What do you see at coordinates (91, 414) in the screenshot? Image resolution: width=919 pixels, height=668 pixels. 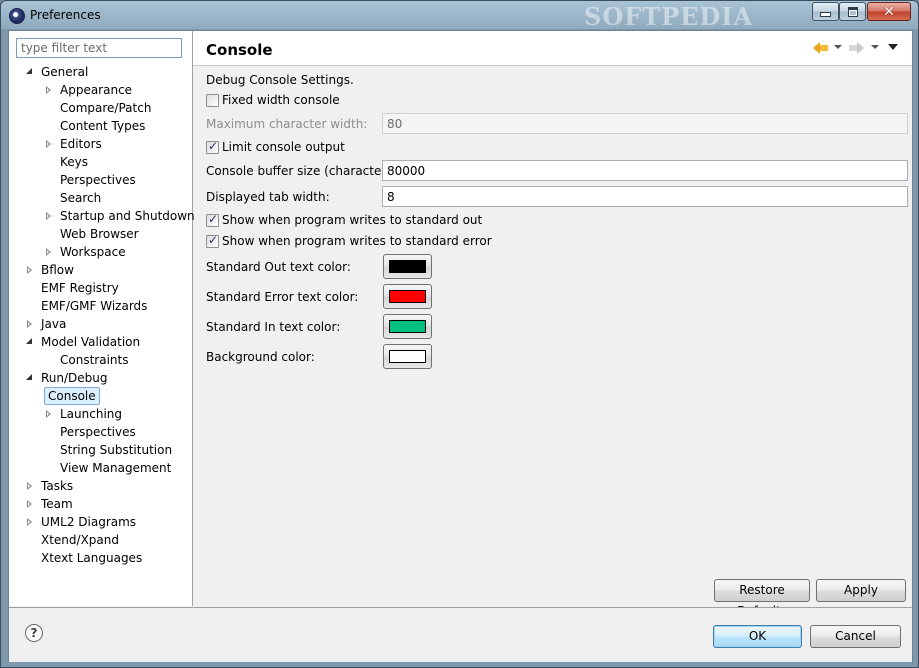 I see `tree-item-label: Launching` at bounding box center [91, 414].